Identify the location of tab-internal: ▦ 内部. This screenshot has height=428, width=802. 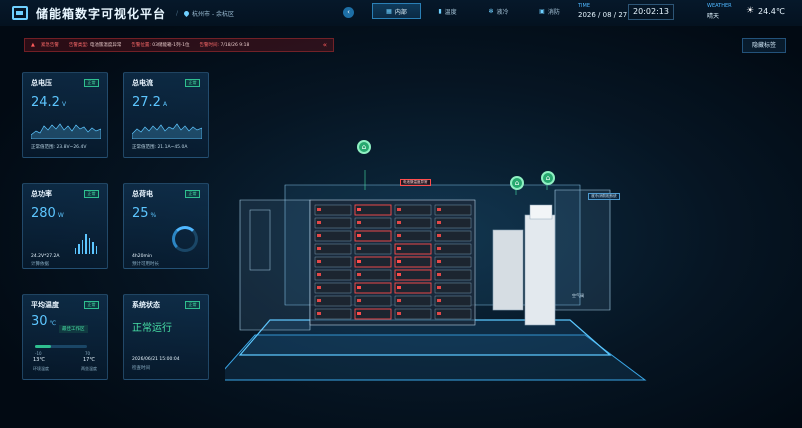
(396, 11).